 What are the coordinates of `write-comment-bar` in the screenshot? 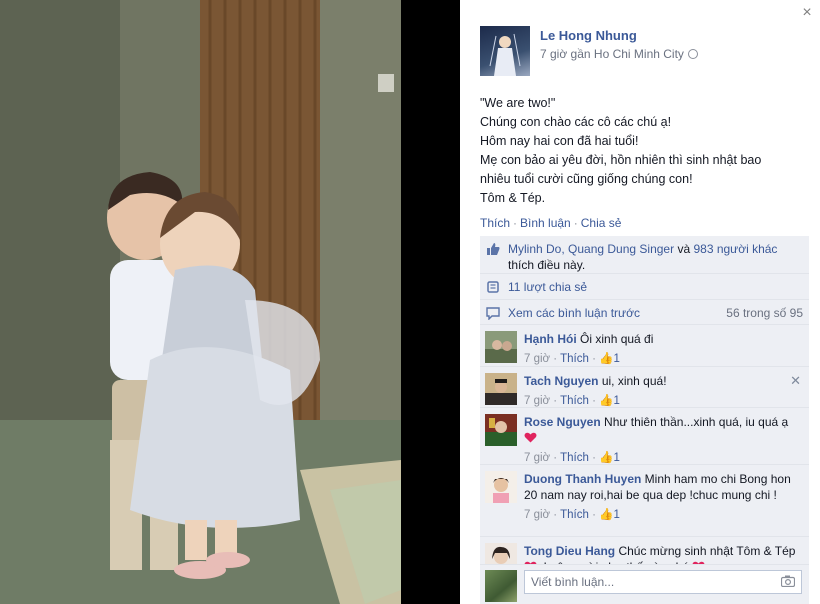 It's located at (644, 584).